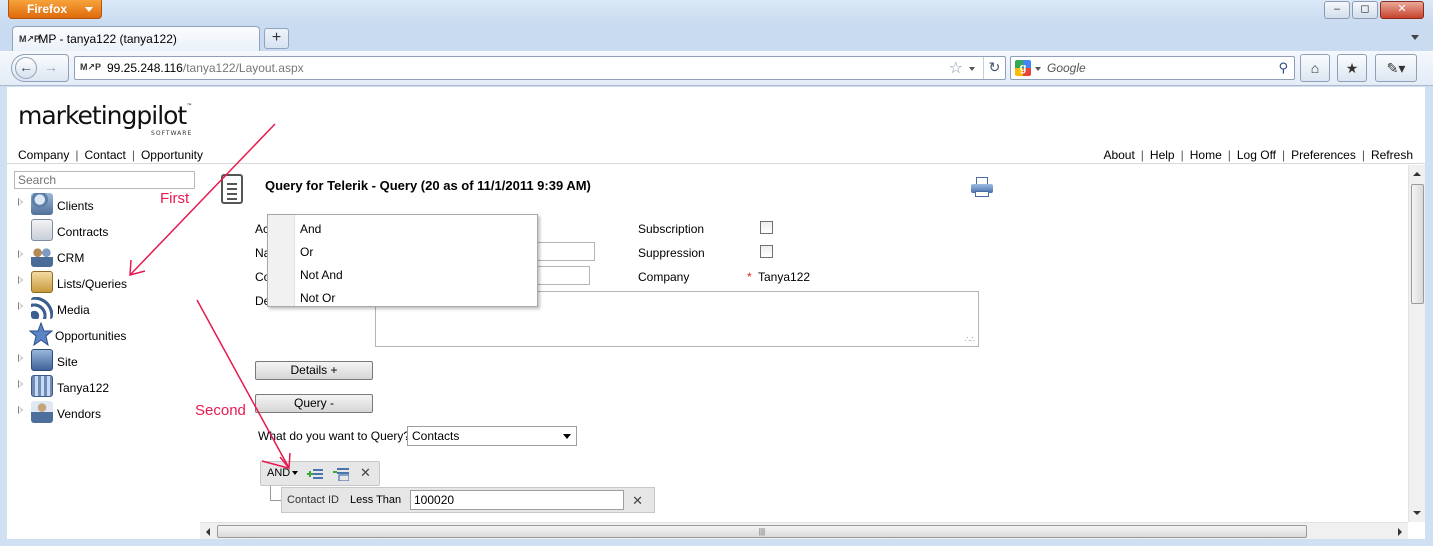 This screenshot has height=546, width=1433. I want to click on bookmark-star-icon: ☆, so click(956, 68).